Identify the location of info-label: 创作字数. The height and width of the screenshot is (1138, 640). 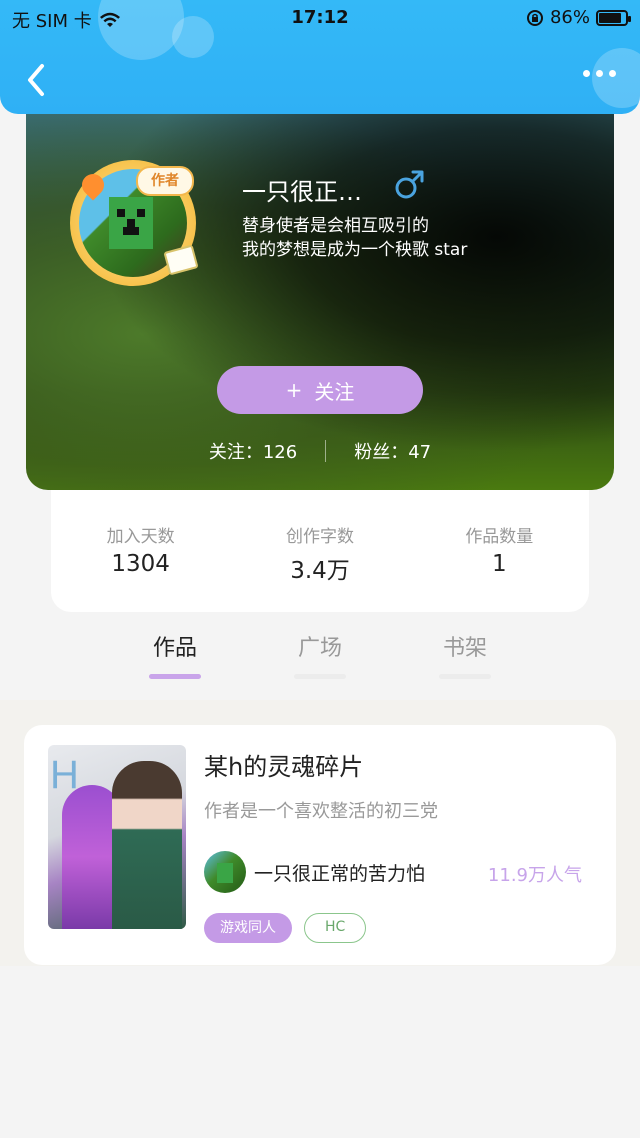
(319, 537).